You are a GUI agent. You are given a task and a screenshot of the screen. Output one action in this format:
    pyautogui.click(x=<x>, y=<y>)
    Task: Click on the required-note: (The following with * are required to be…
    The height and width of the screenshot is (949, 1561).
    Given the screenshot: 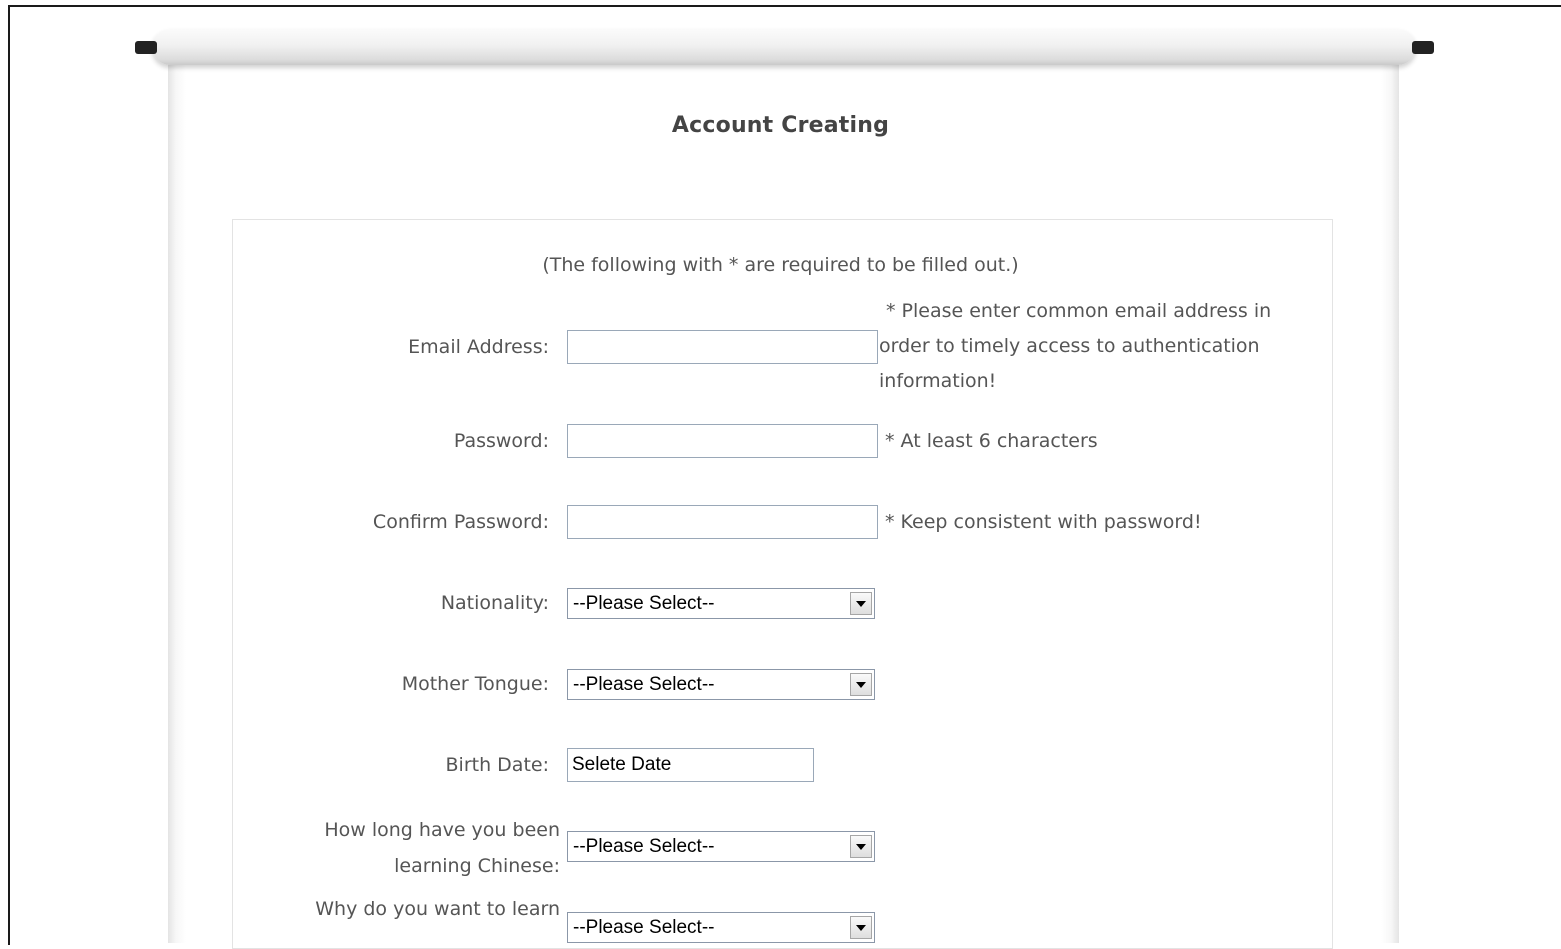 What is the action you would take?
    pyautogui.click(x=780, y=265)
    